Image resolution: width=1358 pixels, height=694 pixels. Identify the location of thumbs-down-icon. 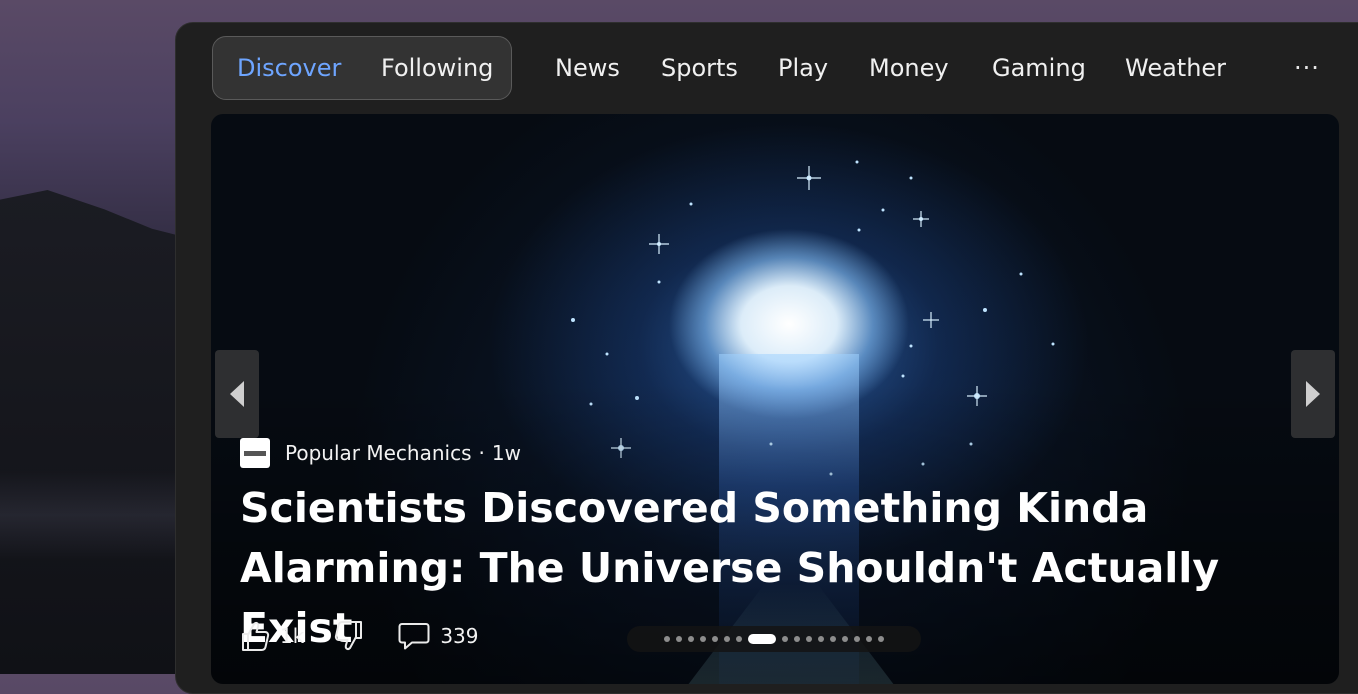
(349, 635).